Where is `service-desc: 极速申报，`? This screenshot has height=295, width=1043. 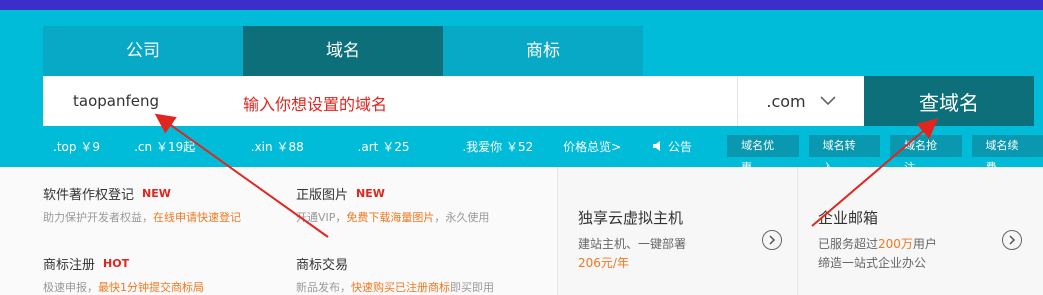
service-desc: 极速申报， is located at coordinates (70, 287).